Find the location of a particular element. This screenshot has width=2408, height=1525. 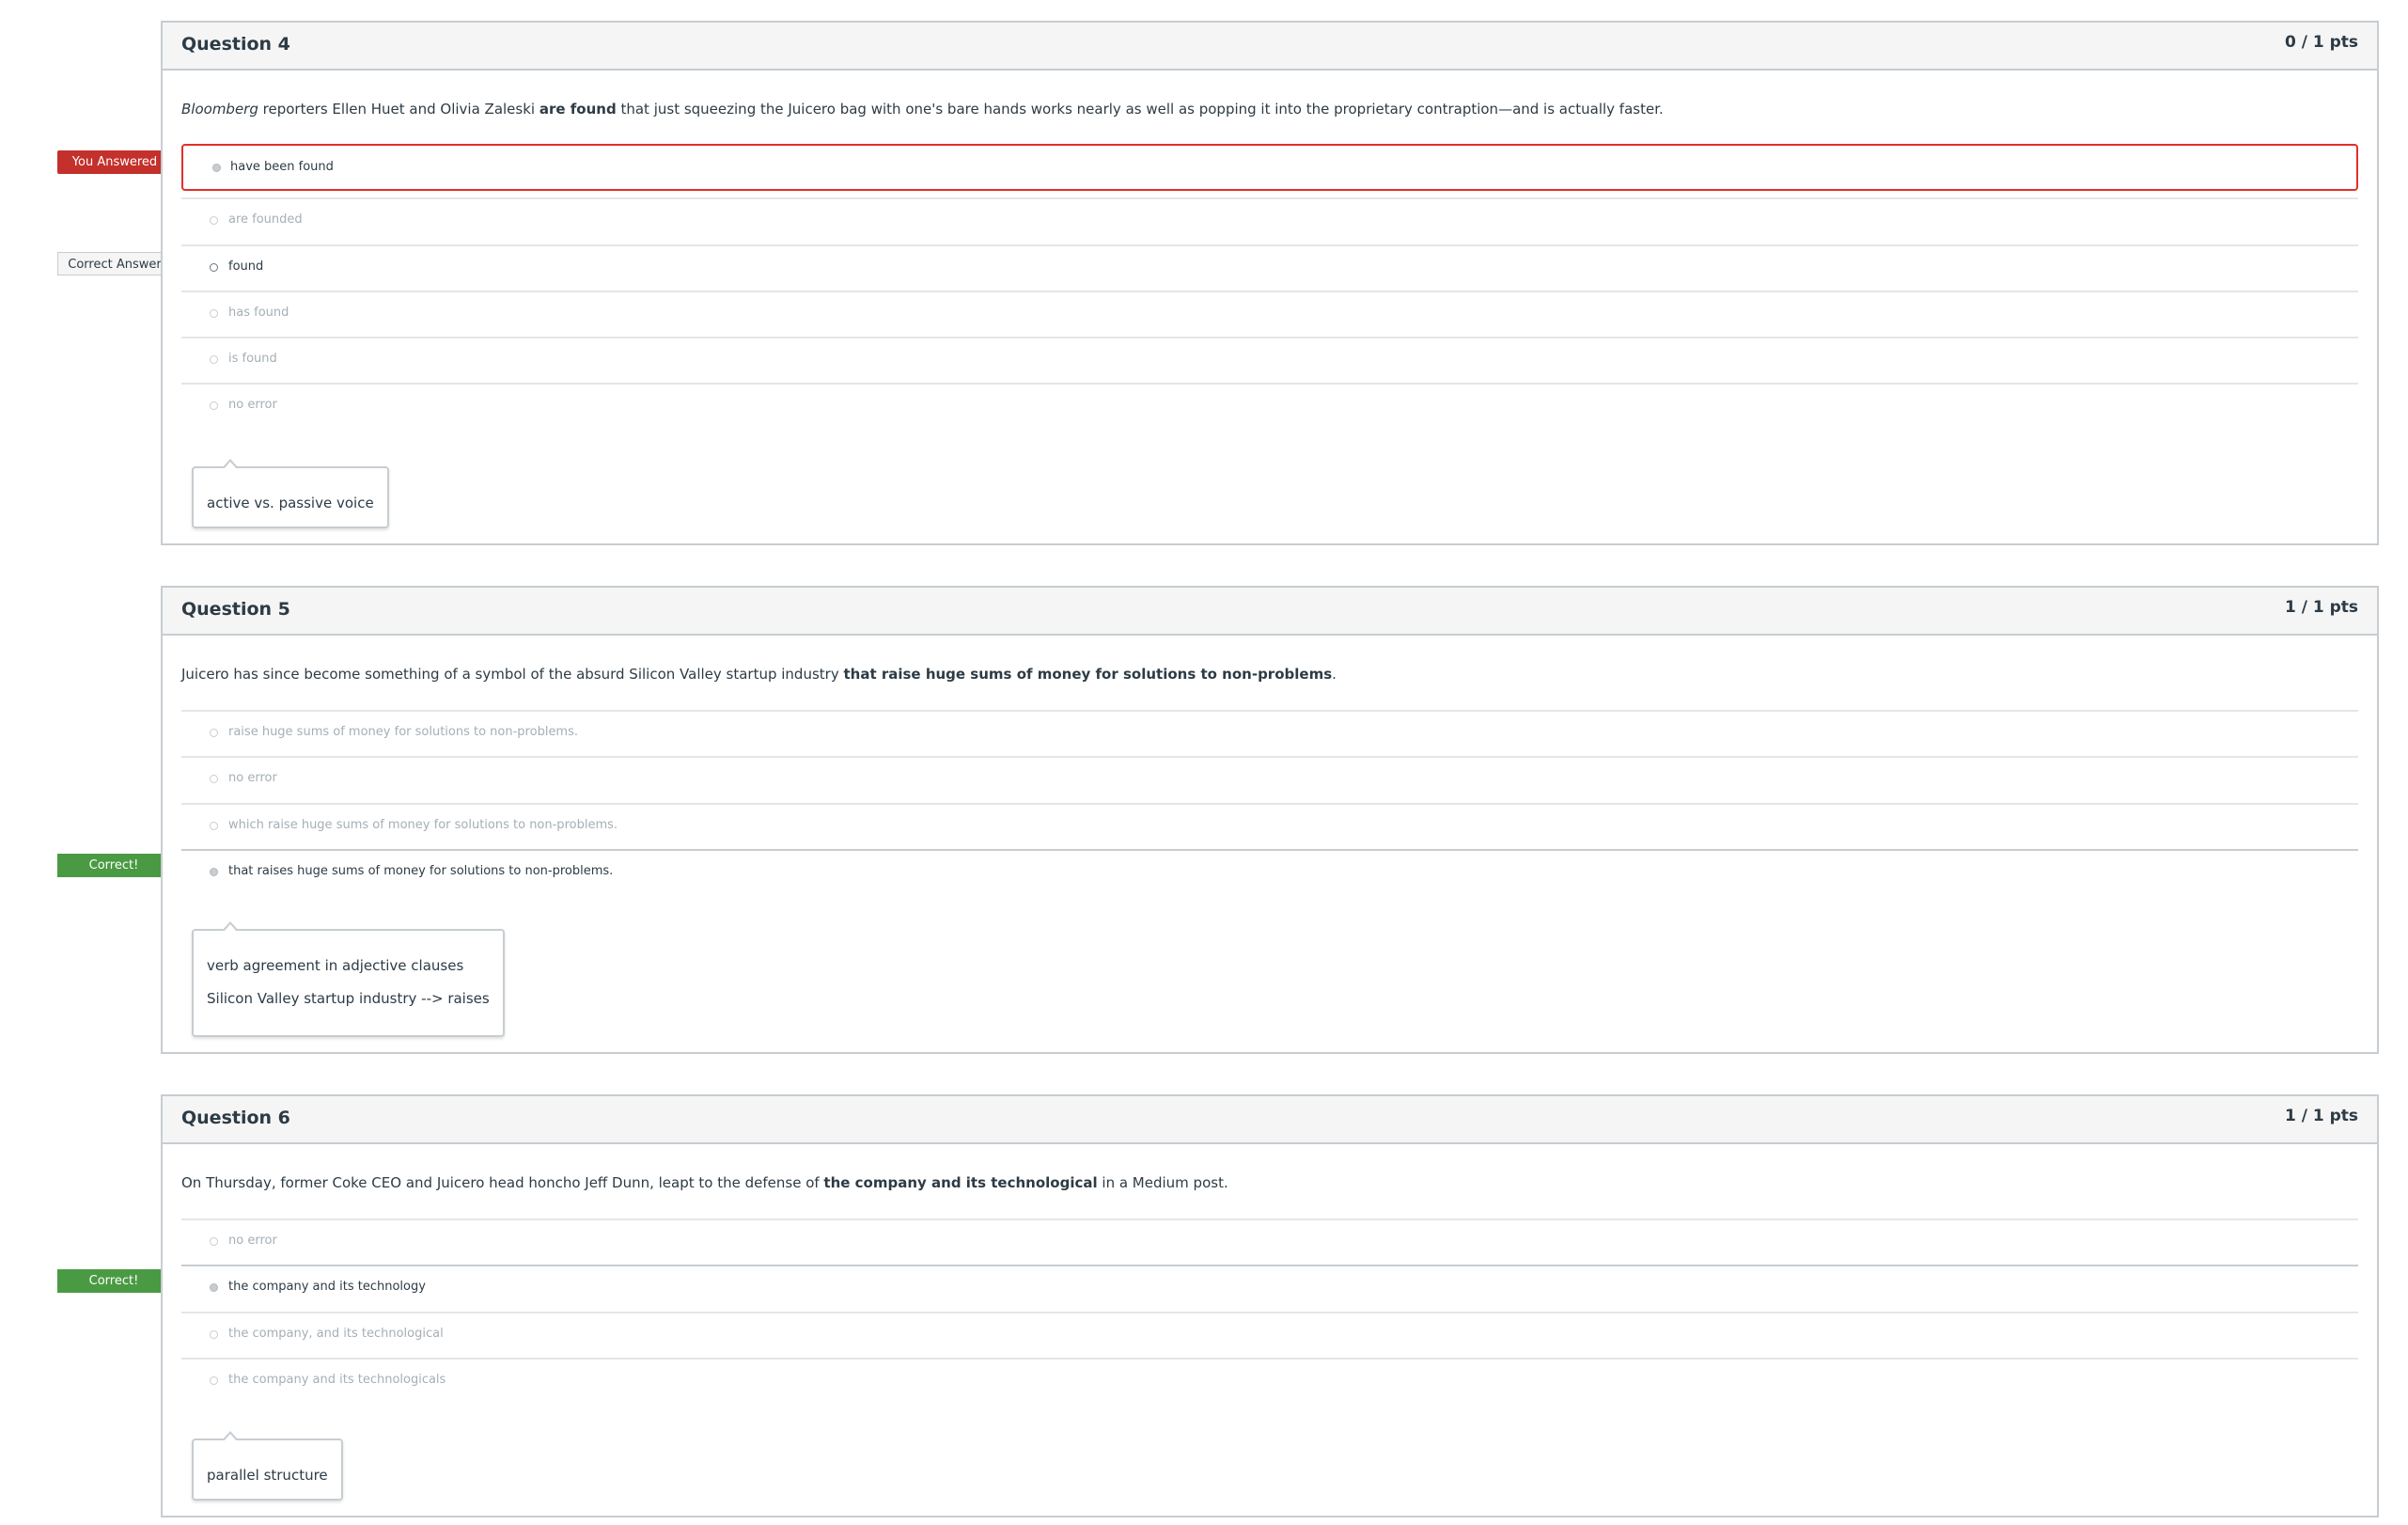

question-text-bold: the company and its technological is located at coordinates (960, 1182).